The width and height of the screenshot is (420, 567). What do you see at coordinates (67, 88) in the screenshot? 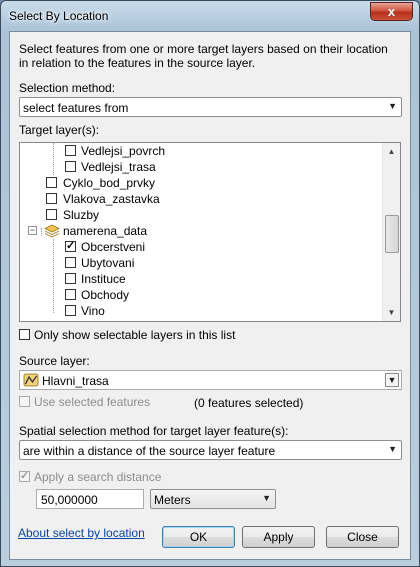
I see `selection-method-label: Selection method:` at bounding box center [67, 88].